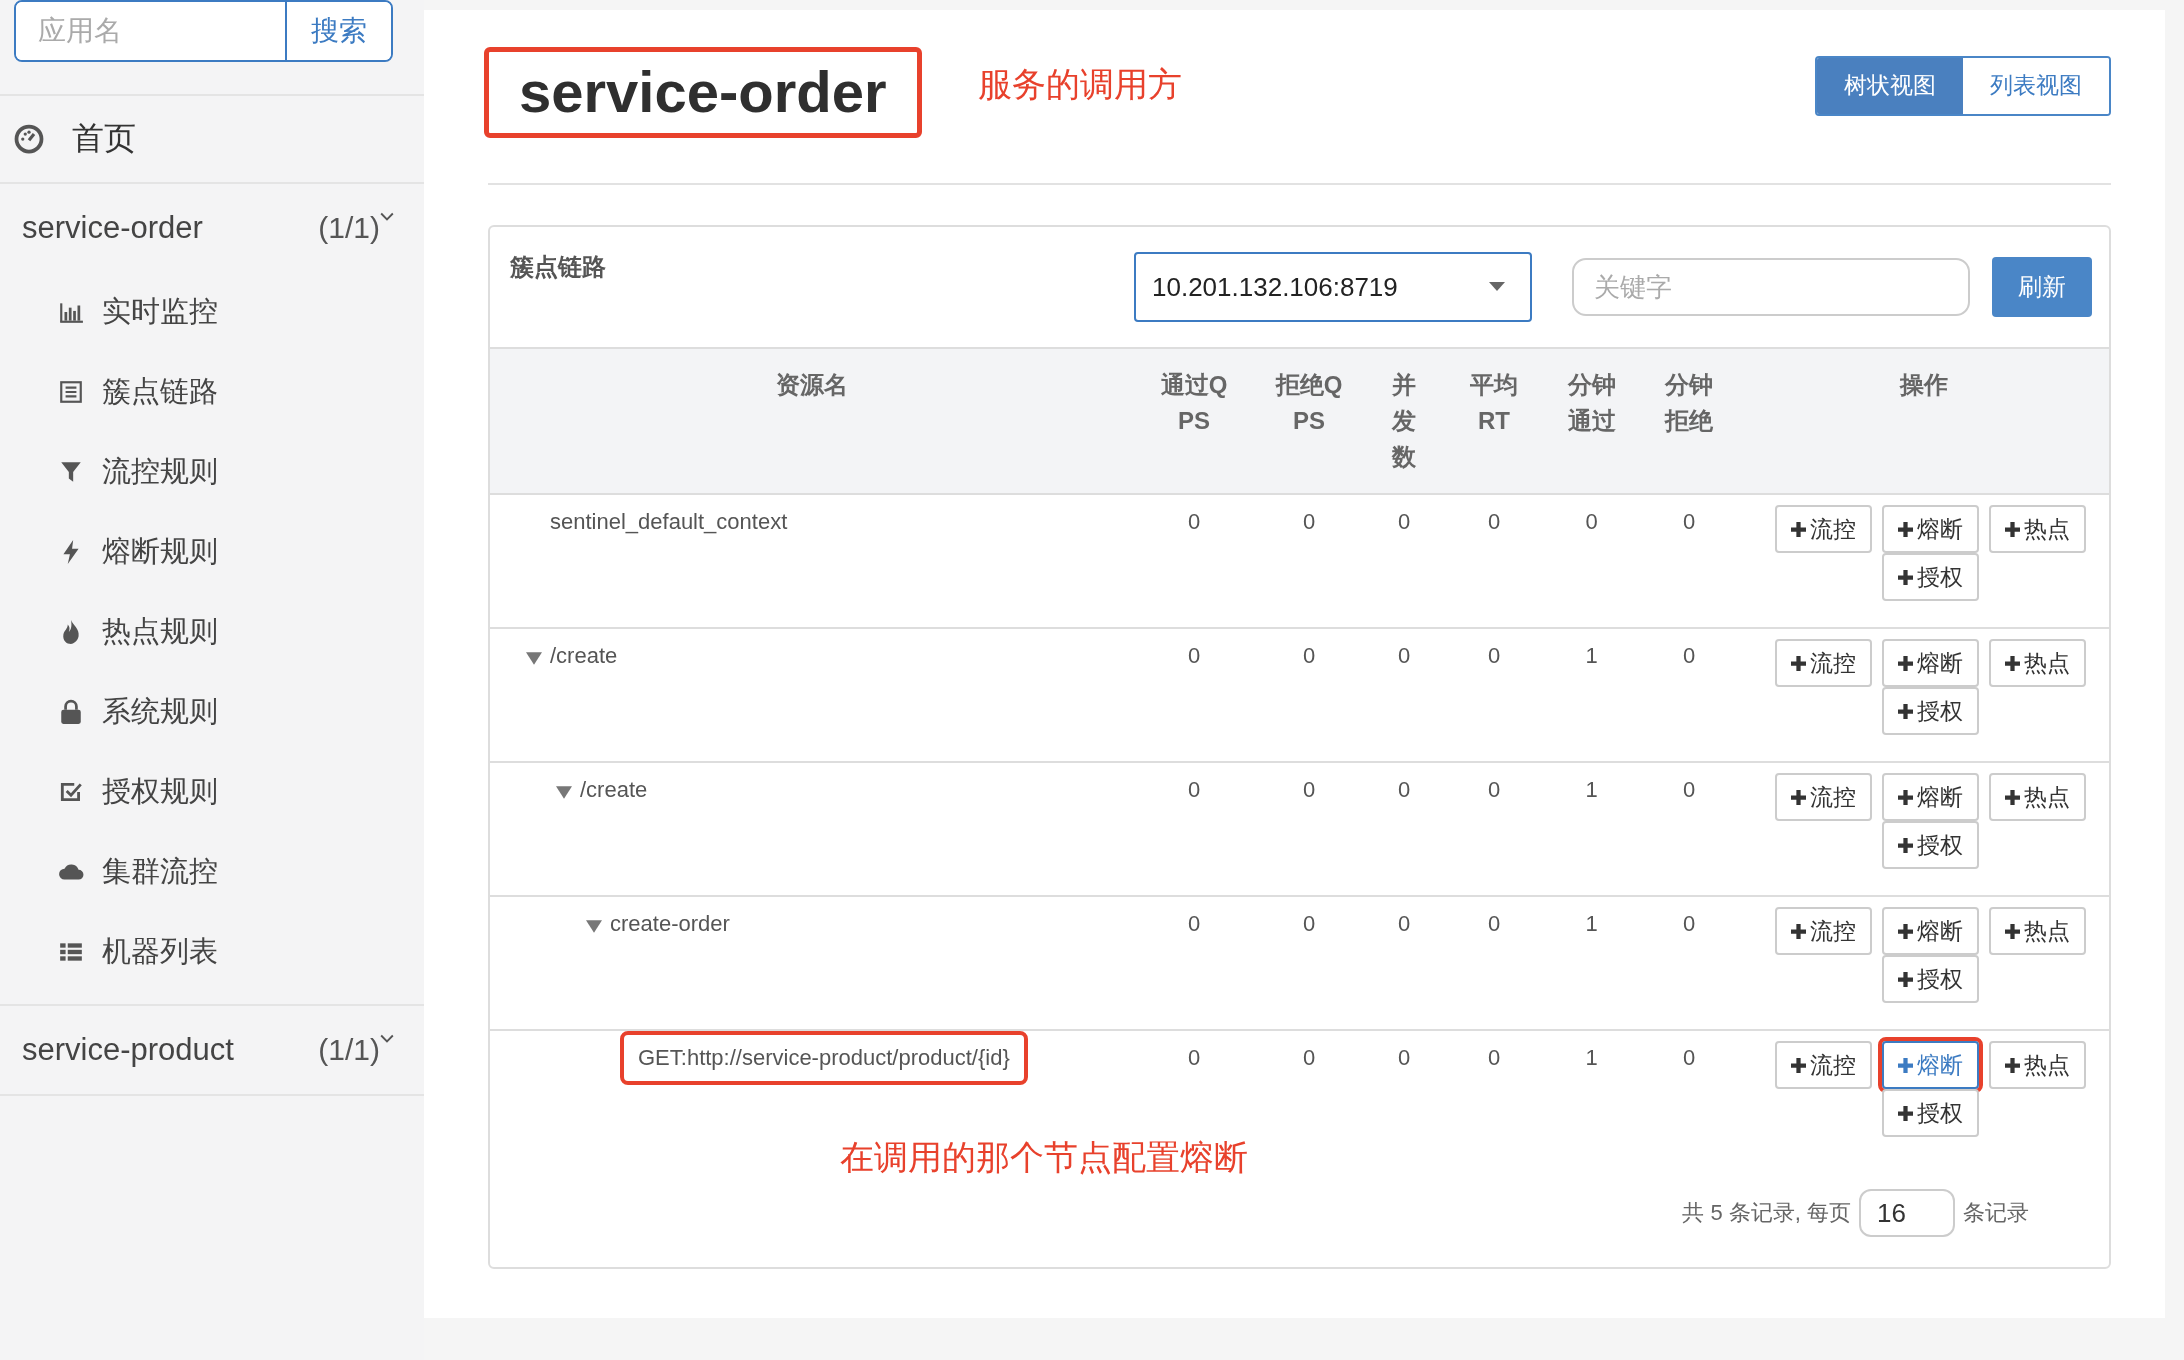 This screenshot has height=1360, width=2184. Describe the element at coordinates (1924, 385) in the screenshot. I see `column-header: 操作` at that location.